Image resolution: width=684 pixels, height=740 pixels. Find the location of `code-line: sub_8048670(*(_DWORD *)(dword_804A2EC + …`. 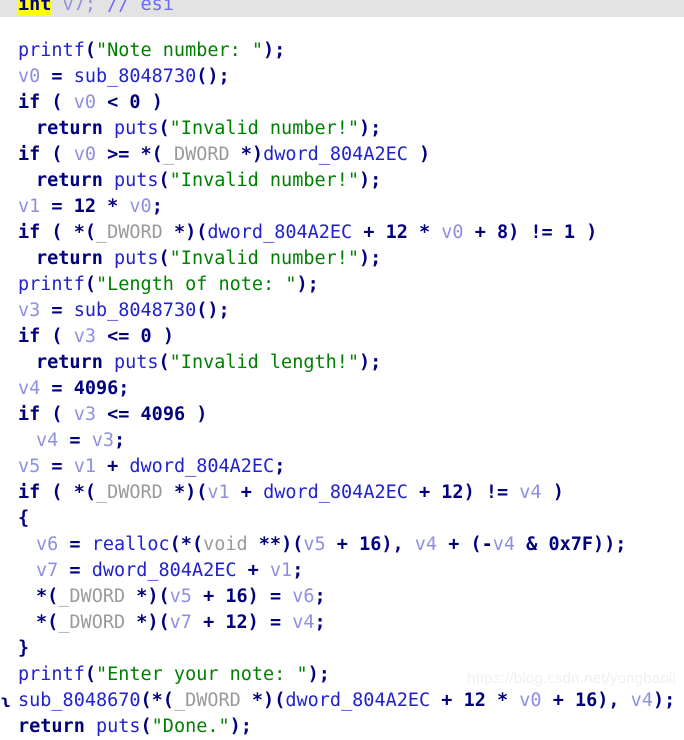

code-line: sub_8048670(*(_DWORD *)(dword_804A2EC + … is located at coordinates (342, 701).